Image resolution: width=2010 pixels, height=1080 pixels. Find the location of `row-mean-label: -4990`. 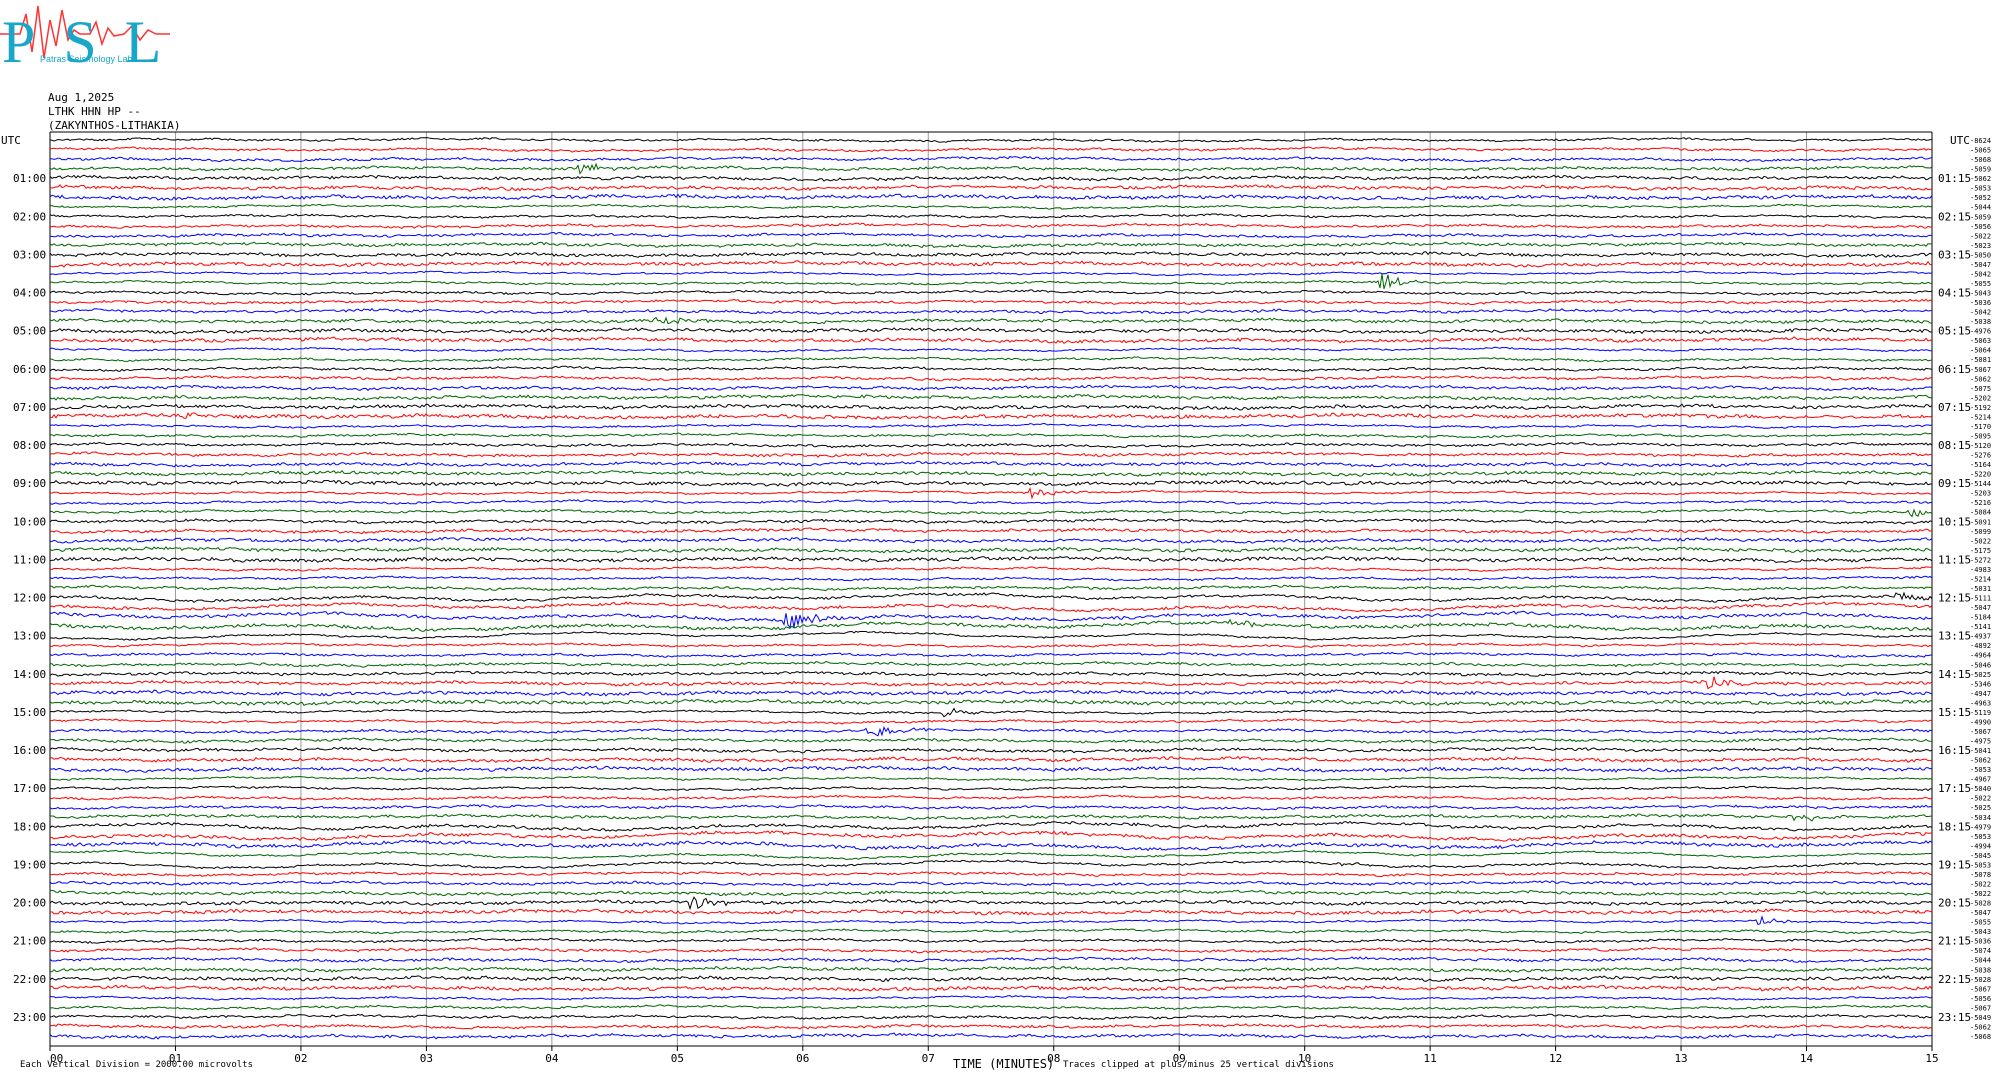

row-mean-label: -4990 is located at coordinates (1980, 722).